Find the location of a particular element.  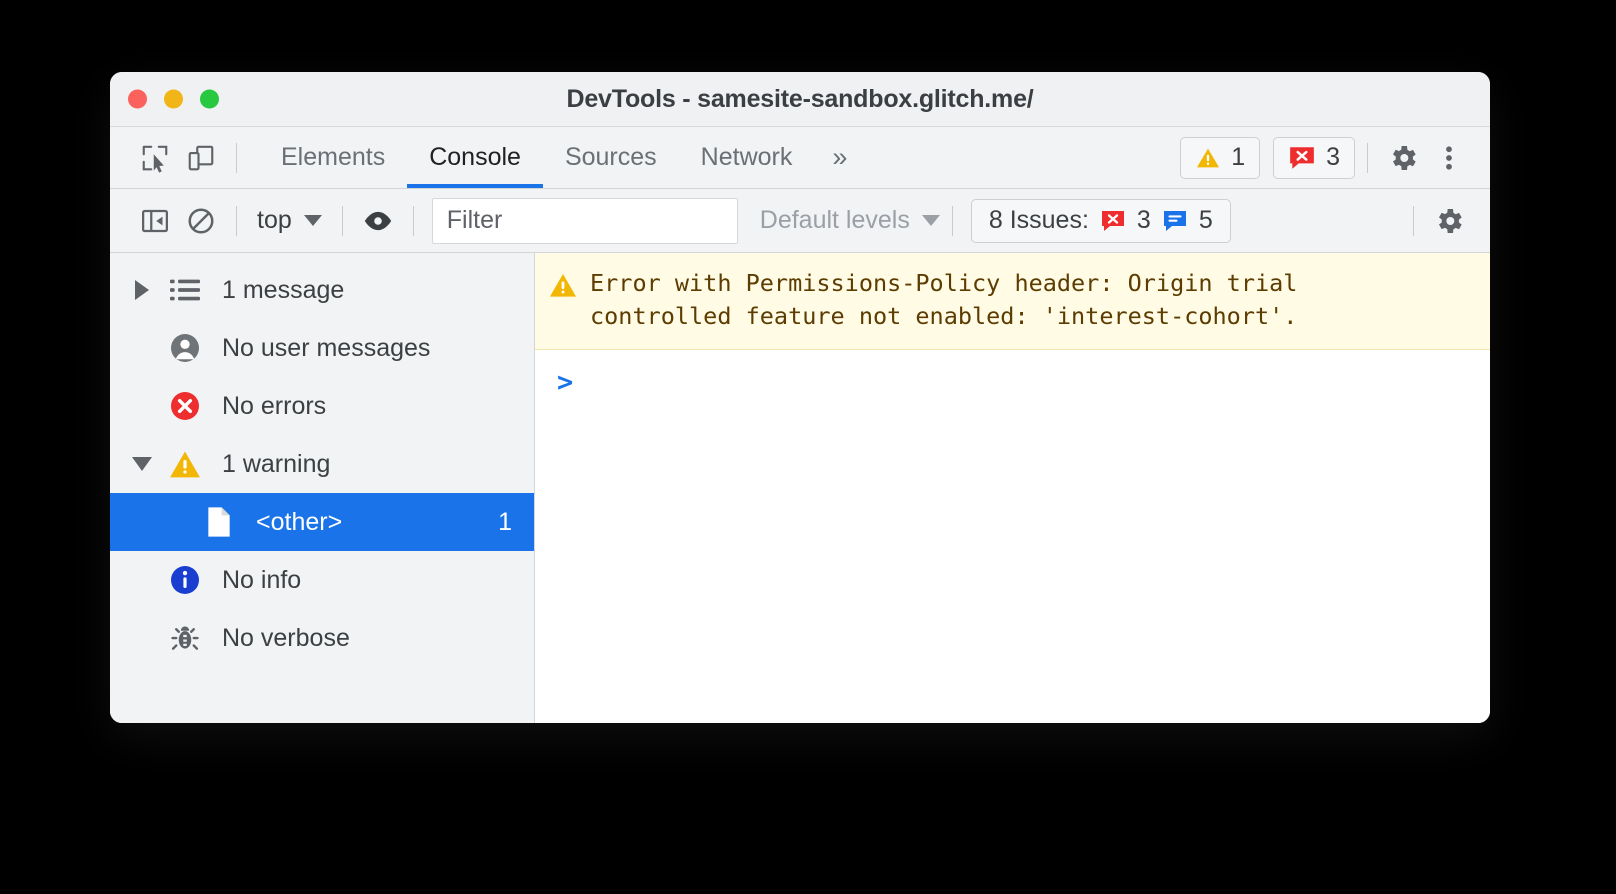

sidebar-item-label: 1 message is located at coordinates (283, 289).